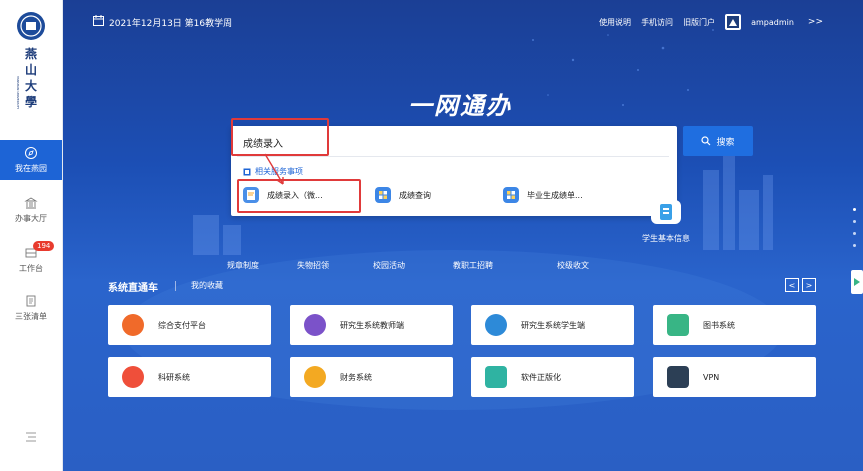 The width and height of the screenshot is (863, 471). What do you see at coordinates (31, 153) in the screenshot?
I see `compass-icon` at bounding box center [31, 153].